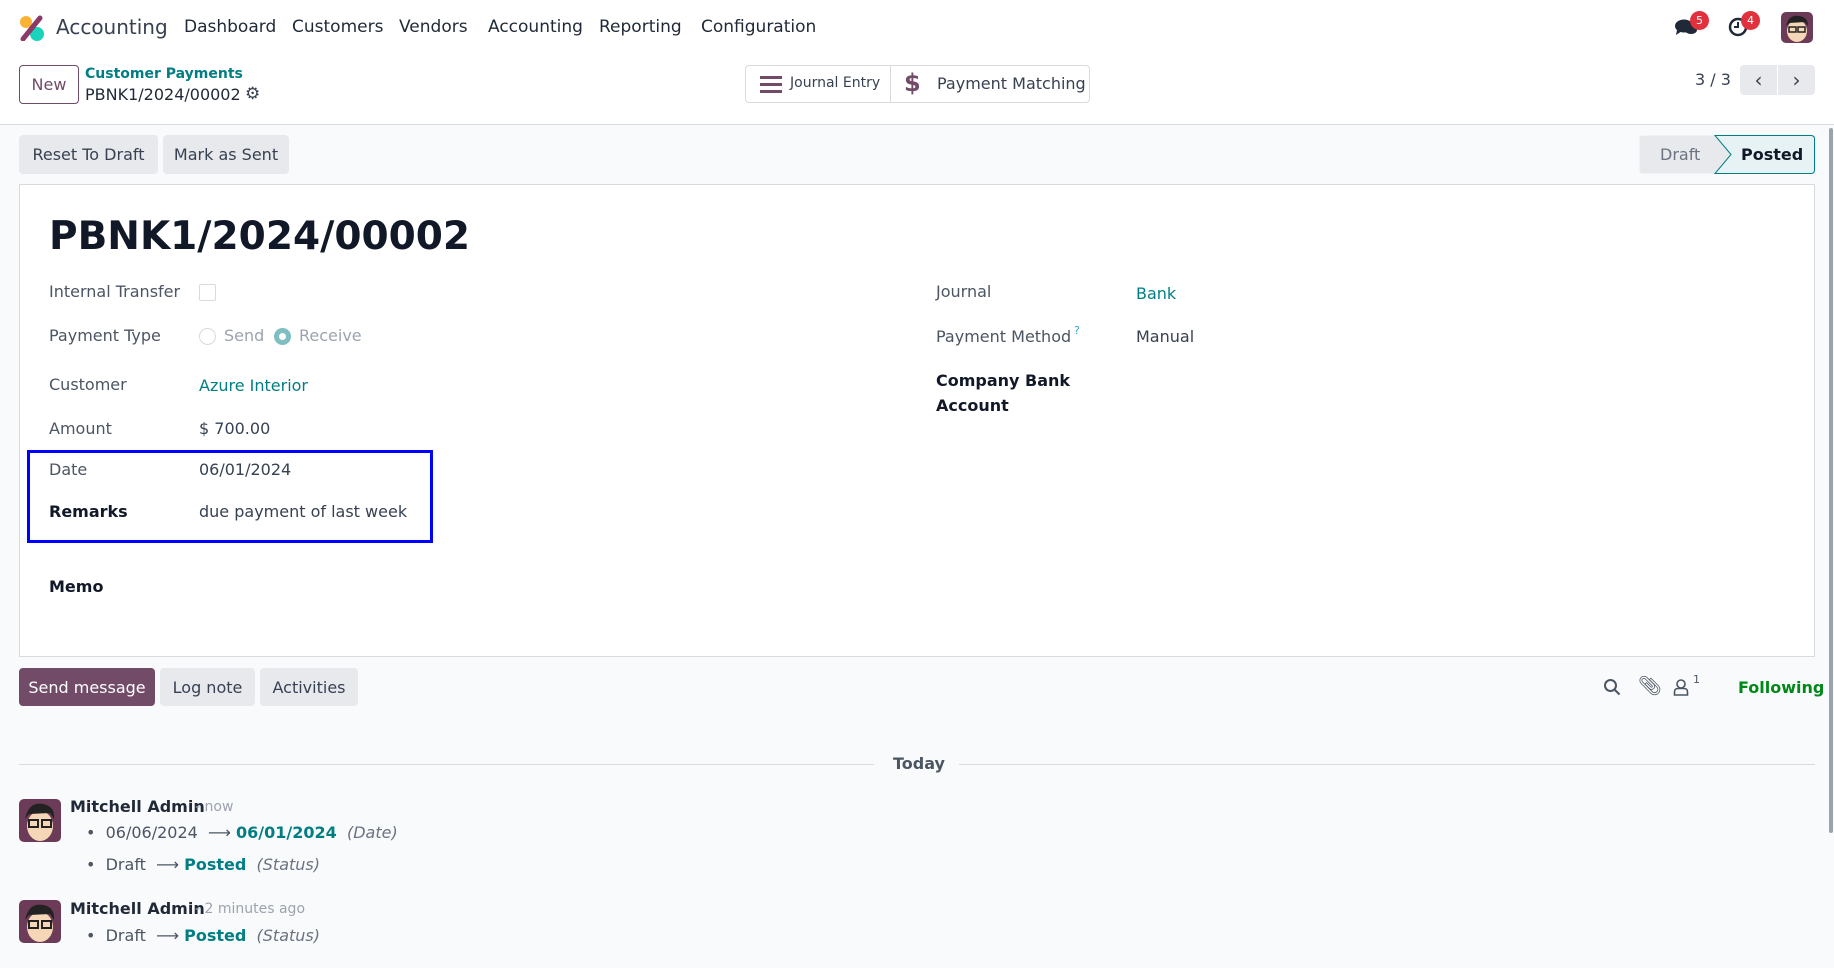  I want to click on send-message-button: Send message, so click(87, 687).